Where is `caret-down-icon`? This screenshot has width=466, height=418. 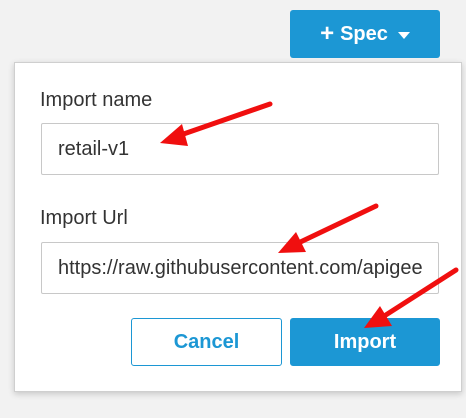
caret-down-icon is located at coordinates (403, 35).